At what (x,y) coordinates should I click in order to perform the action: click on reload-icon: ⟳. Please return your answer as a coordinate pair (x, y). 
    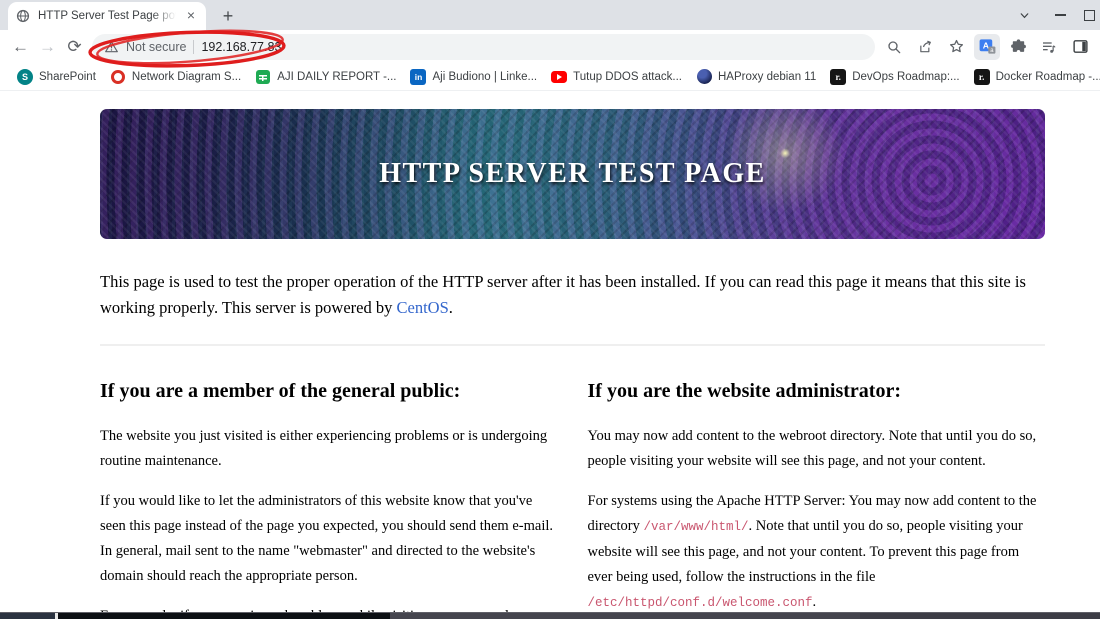
    Looking at the image, I should click on (74, 46).